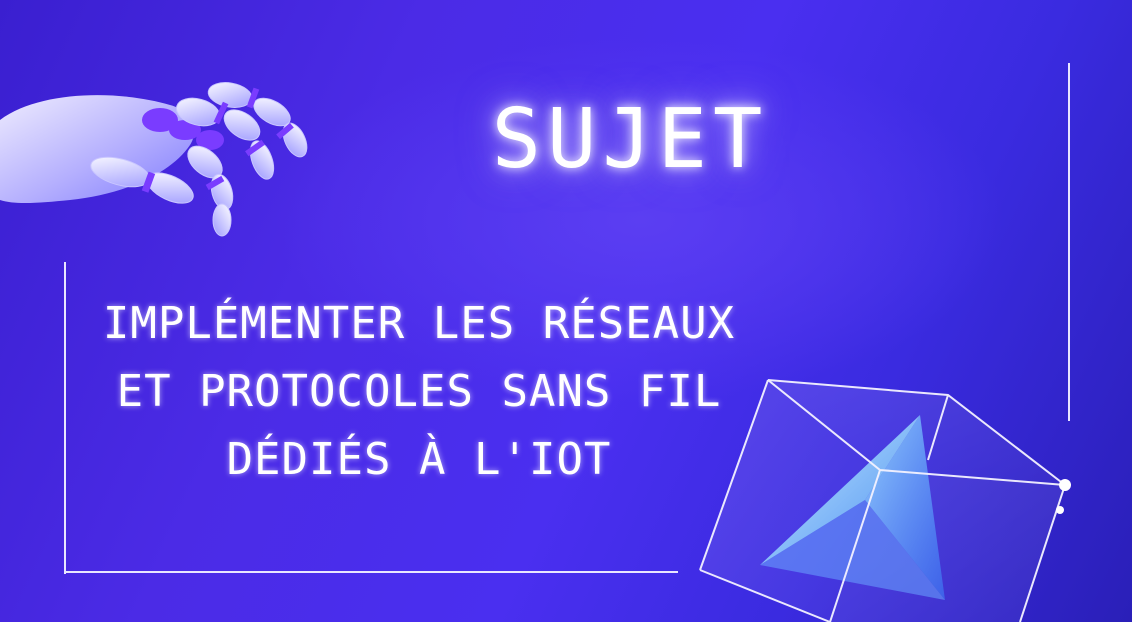  Describe the element at coordinates (419, 459) in the screenshot. I see `subject-line-3: DÉDIÉS À L'IOT` at that location.